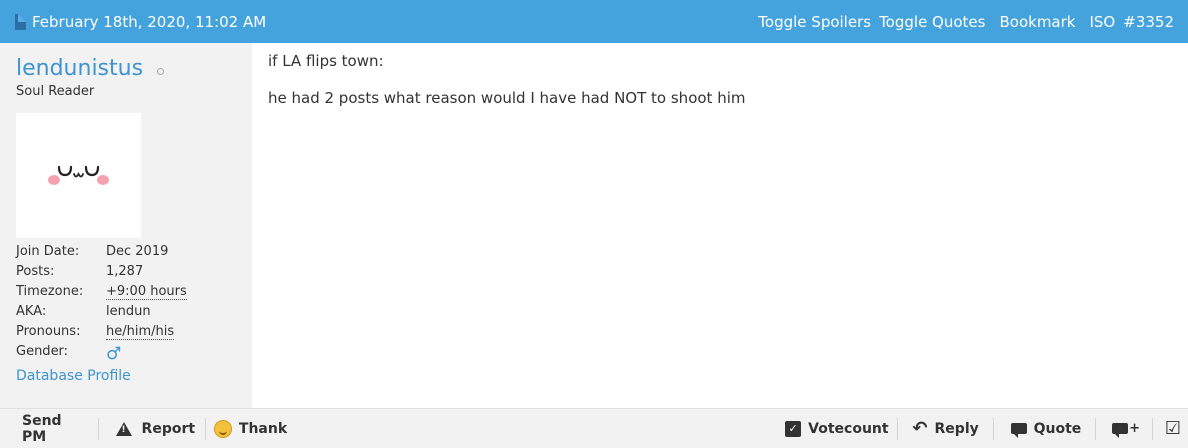  Describe the element at coordinates (814, 22) in the screenshot. I see `toggle-spoilers-link: Toggle Spoilers` at that location.